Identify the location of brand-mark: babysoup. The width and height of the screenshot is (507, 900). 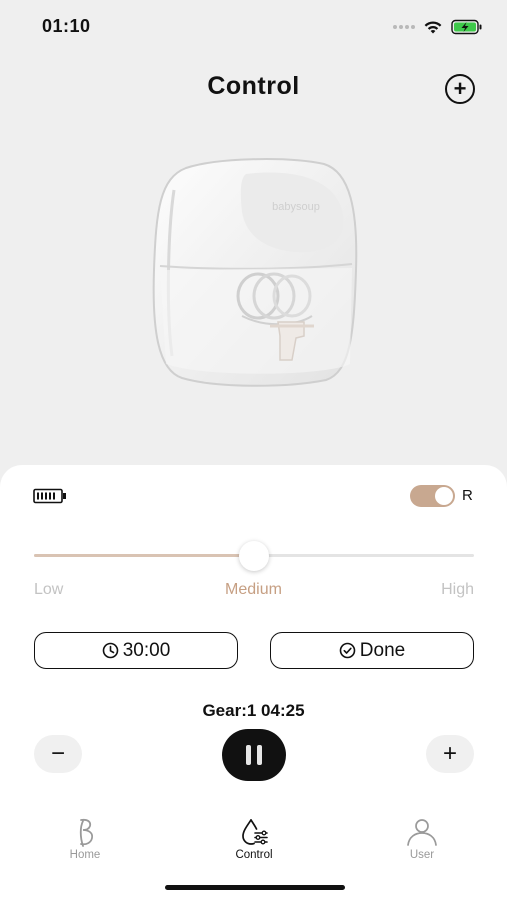
(296, 207).